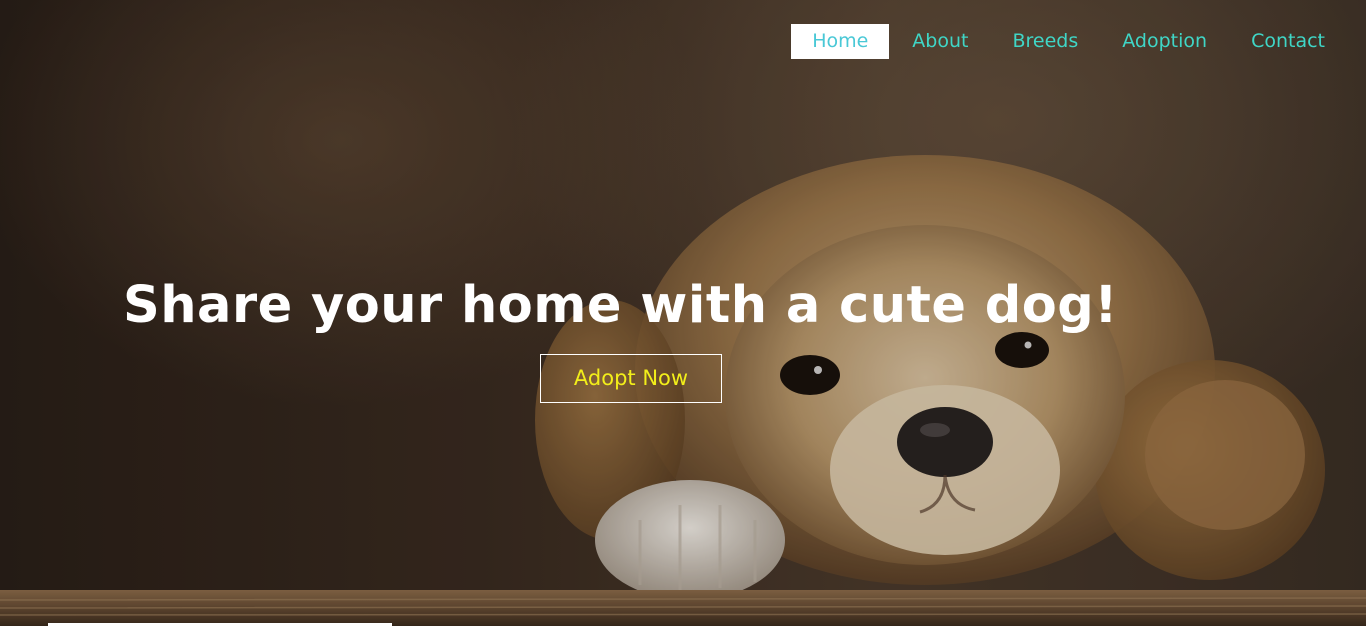  Describe the element at coordinates (840, 41) in the screenshot. I see `nav-item-home: Home` at that location.